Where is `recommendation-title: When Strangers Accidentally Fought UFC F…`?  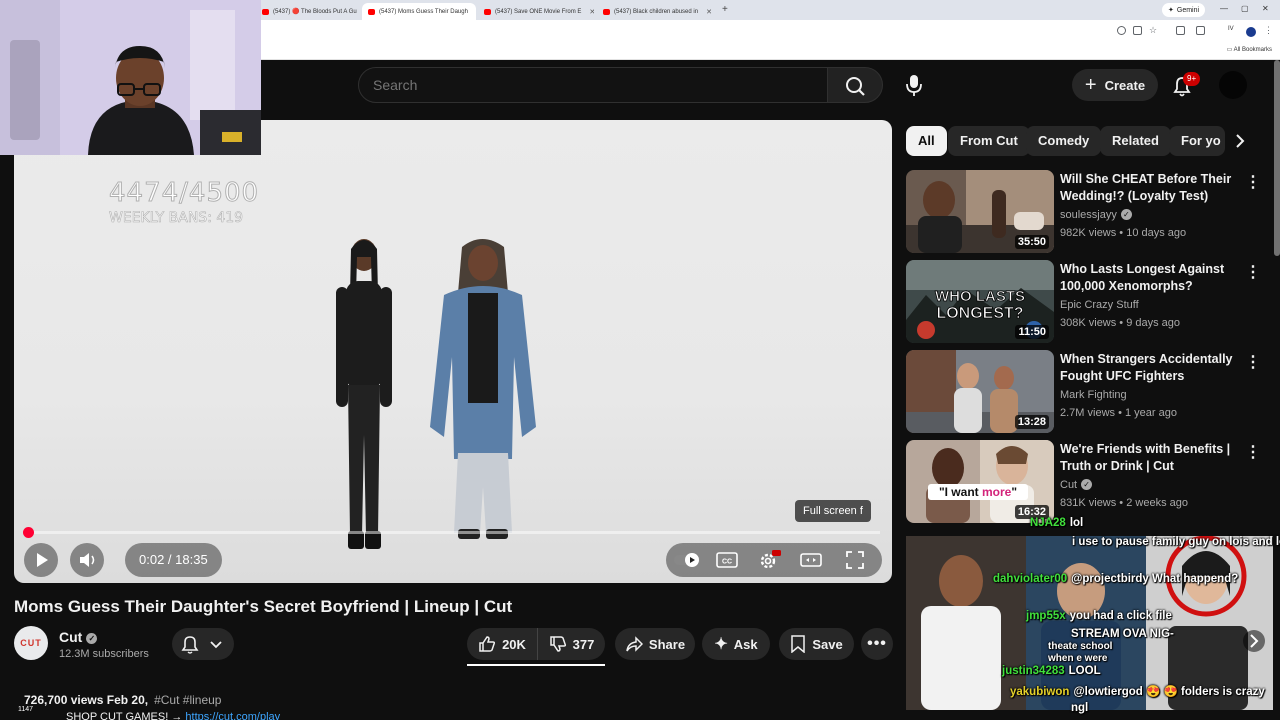
recommendation-title: When Strangers Accidentally Fought UFC F… is located at coordinates (1150, 368).